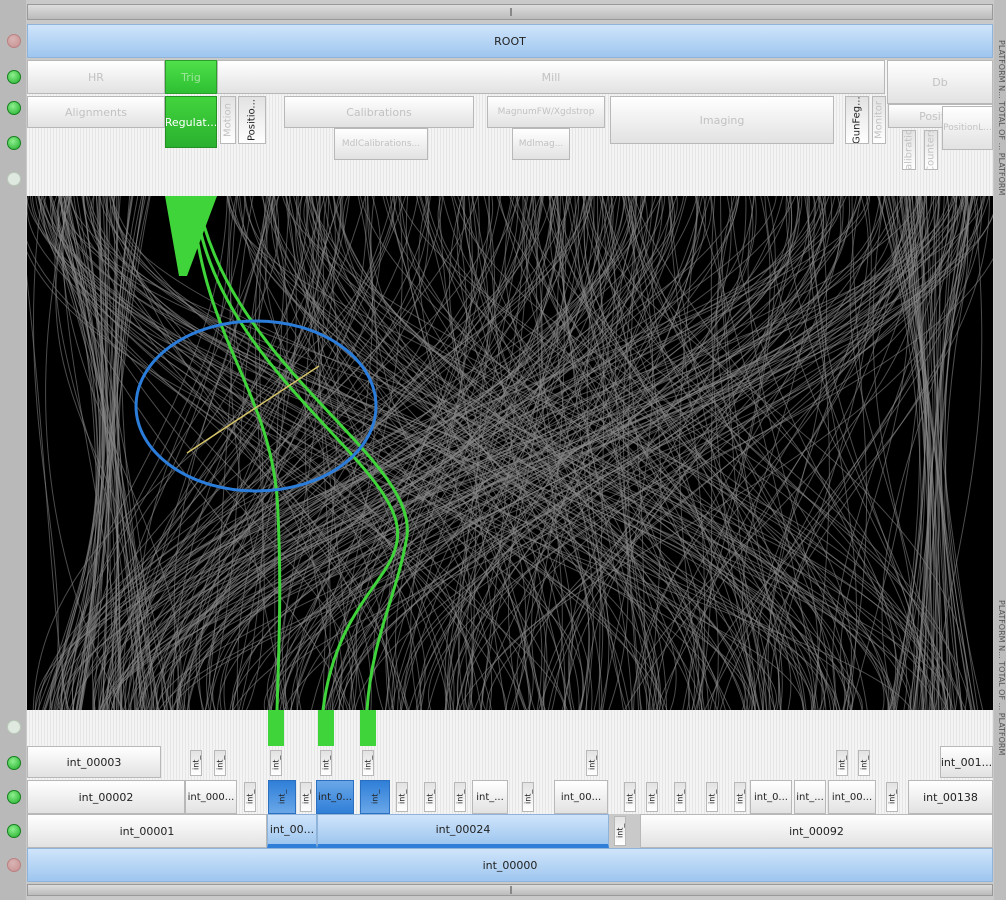 The image size is (1006, 900). What do you see at coordinates (551, 77) in the screenshot?
I see `node-mill: Mill` at bounding box center [551, 77].